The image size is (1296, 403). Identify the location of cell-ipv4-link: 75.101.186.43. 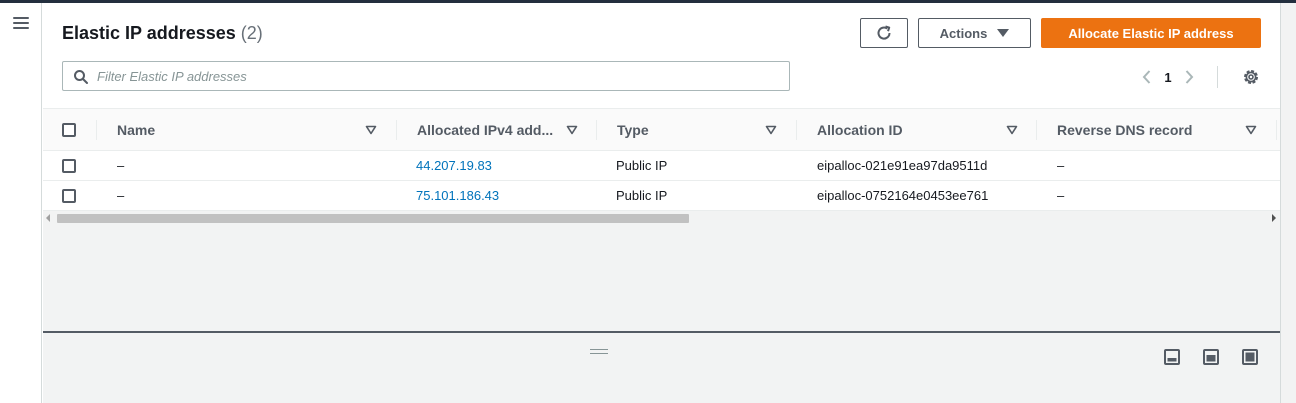
(457, 195).